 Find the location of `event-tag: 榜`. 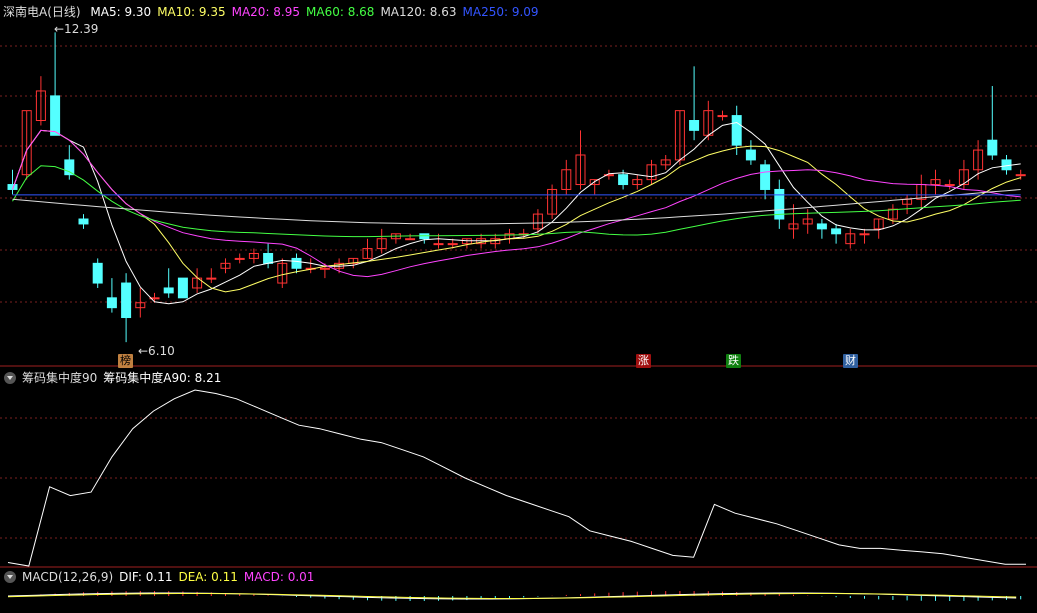

event-tag: 榜 is located at coordinates (125, 361).